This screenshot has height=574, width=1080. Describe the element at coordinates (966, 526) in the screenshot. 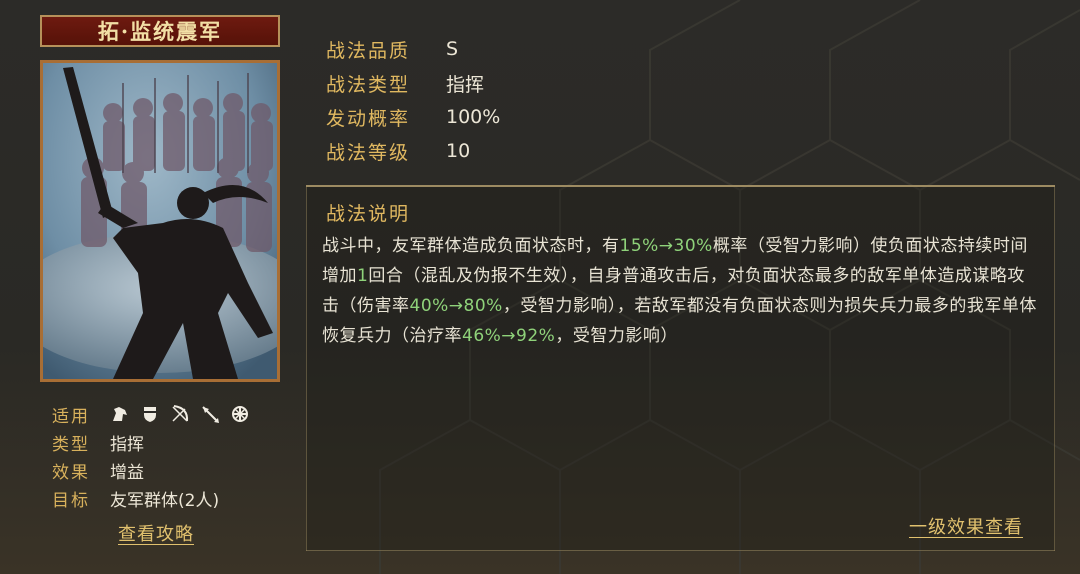

I see `level-one-effect-link: 一级效果查看` at that location.